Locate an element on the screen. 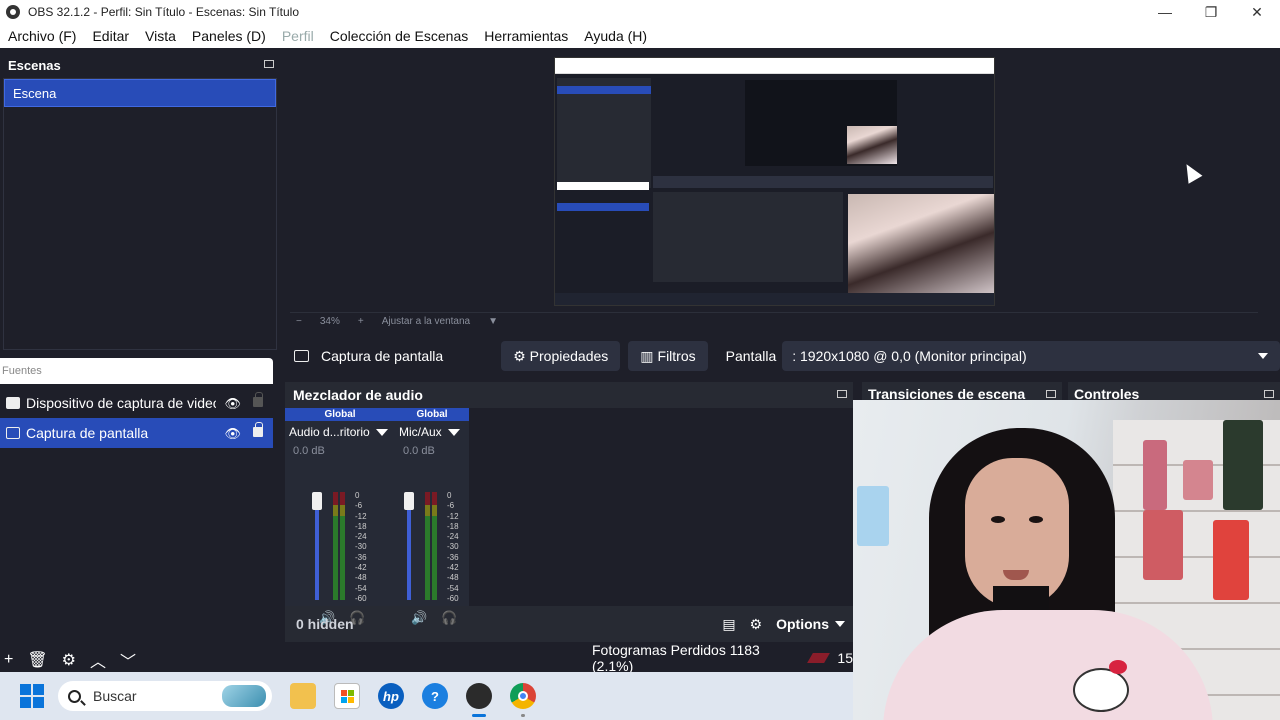  source-item-video-capture: Dispositivo de captura de video 👁 is located at coordinates (136, 403).